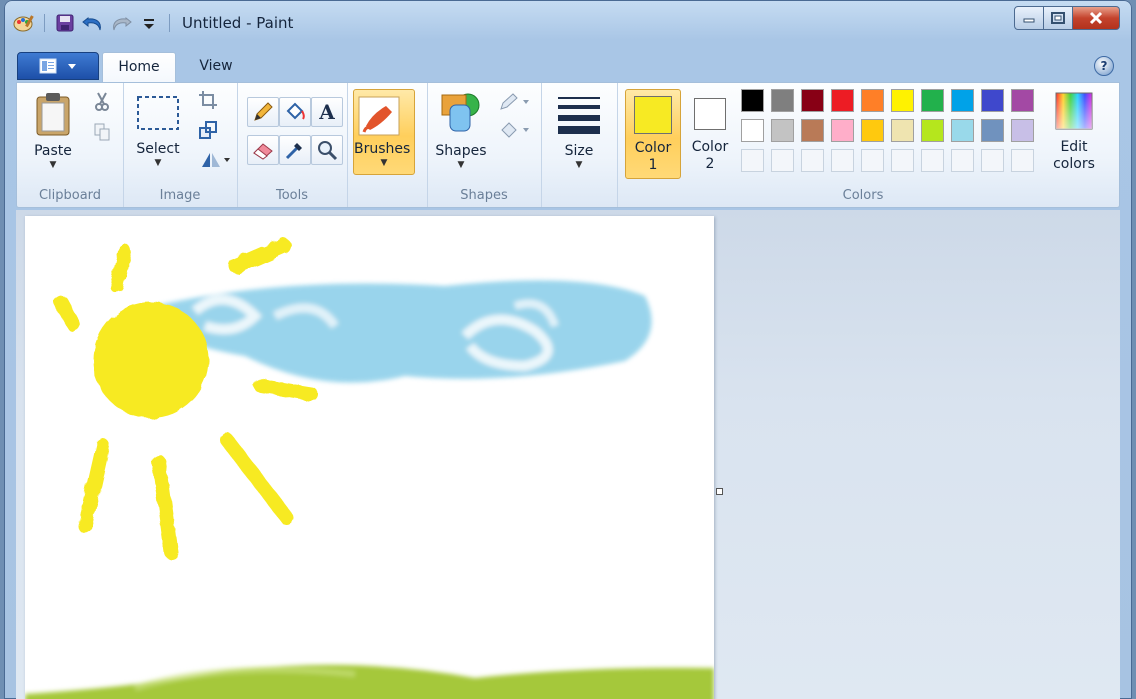 This screenshot has height=699, width=1136. What do you see at coordinates (70, 195) in the screenshot?
I see `clipboard-group-label: Clipboard` at bounding box center [70, 195].